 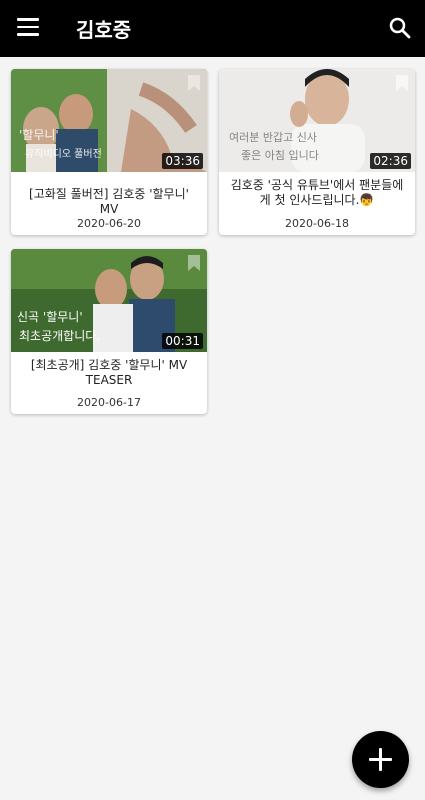 I want to click on video-duration: 00:31, so click(x=182, y=341).